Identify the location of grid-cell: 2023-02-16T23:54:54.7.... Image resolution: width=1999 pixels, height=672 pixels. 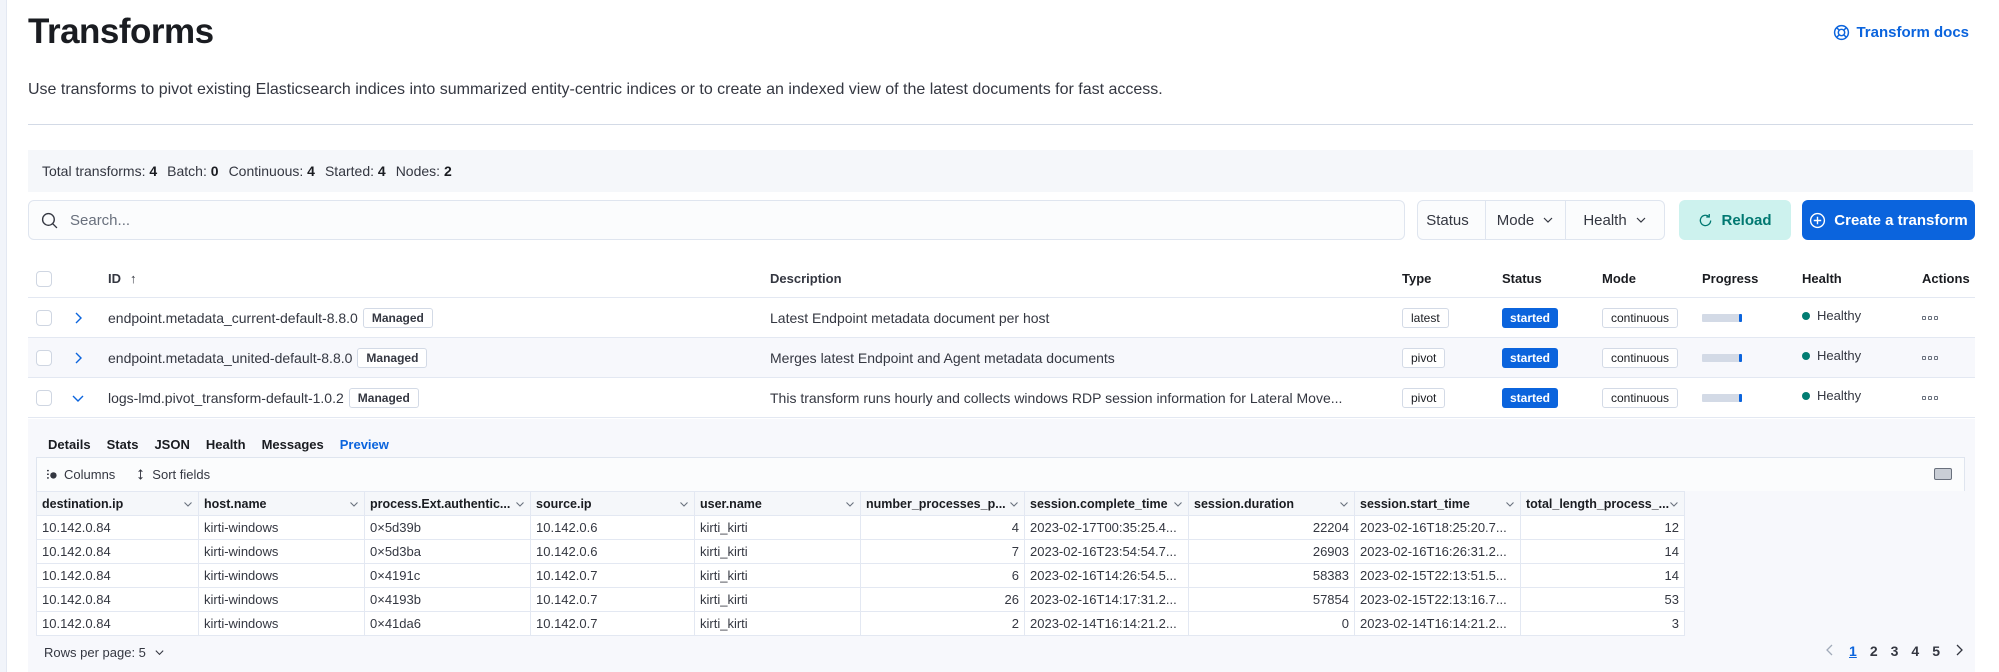
(1106, 551).